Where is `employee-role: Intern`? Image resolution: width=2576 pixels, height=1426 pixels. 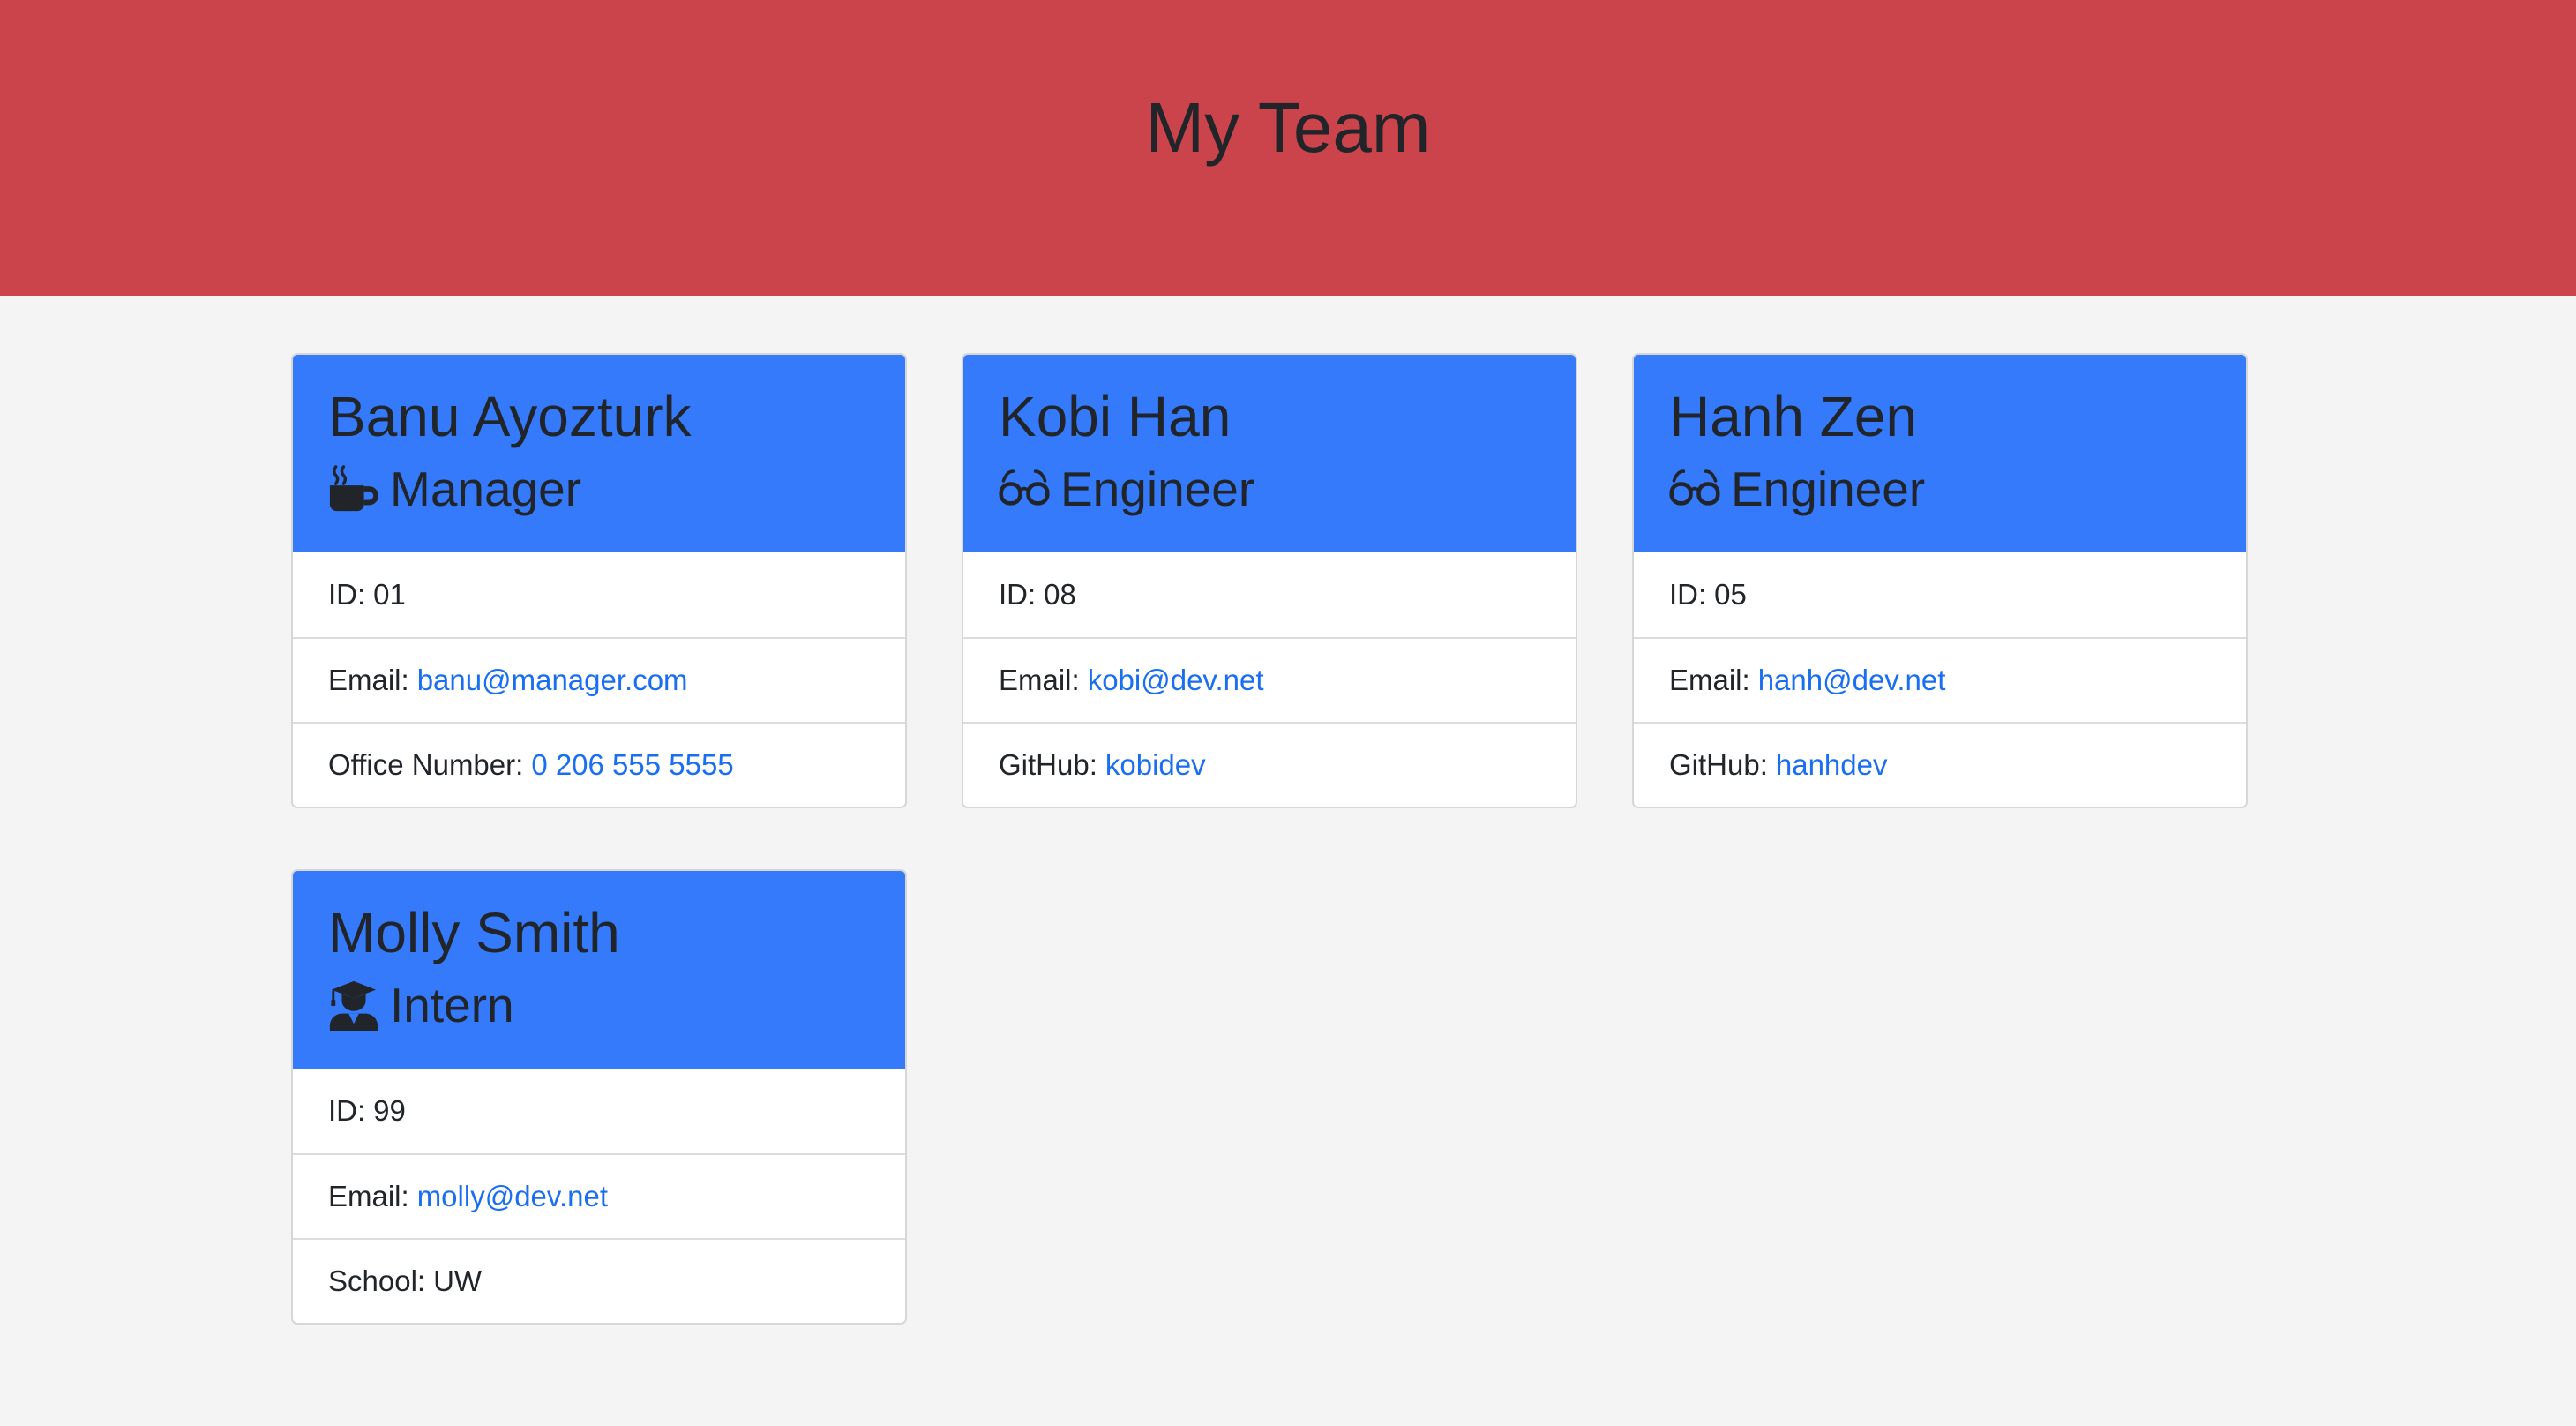
employee-role: Intern is located at coordinates (421, 1005).